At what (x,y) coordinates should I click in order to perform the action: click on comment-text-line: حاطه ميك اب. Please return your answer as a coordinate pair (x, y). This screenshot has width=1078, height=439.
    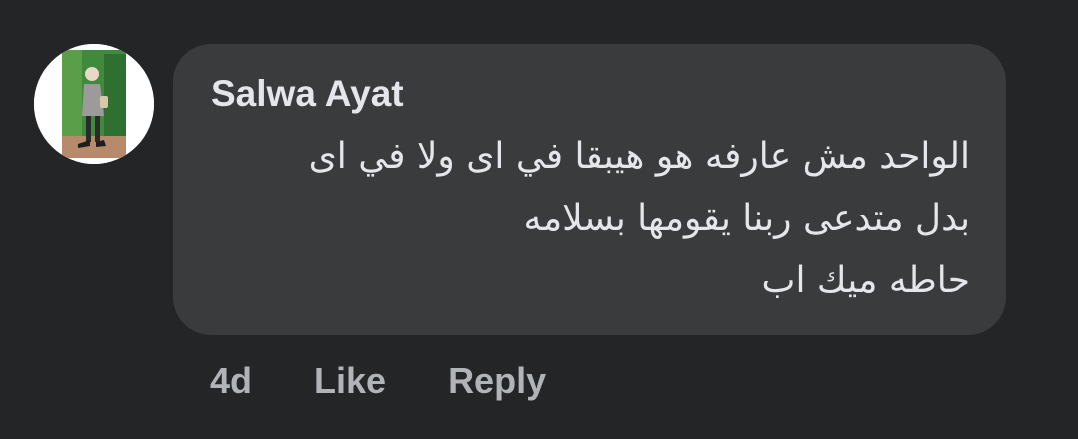
    Looking at the image, I should click on (865, 280).